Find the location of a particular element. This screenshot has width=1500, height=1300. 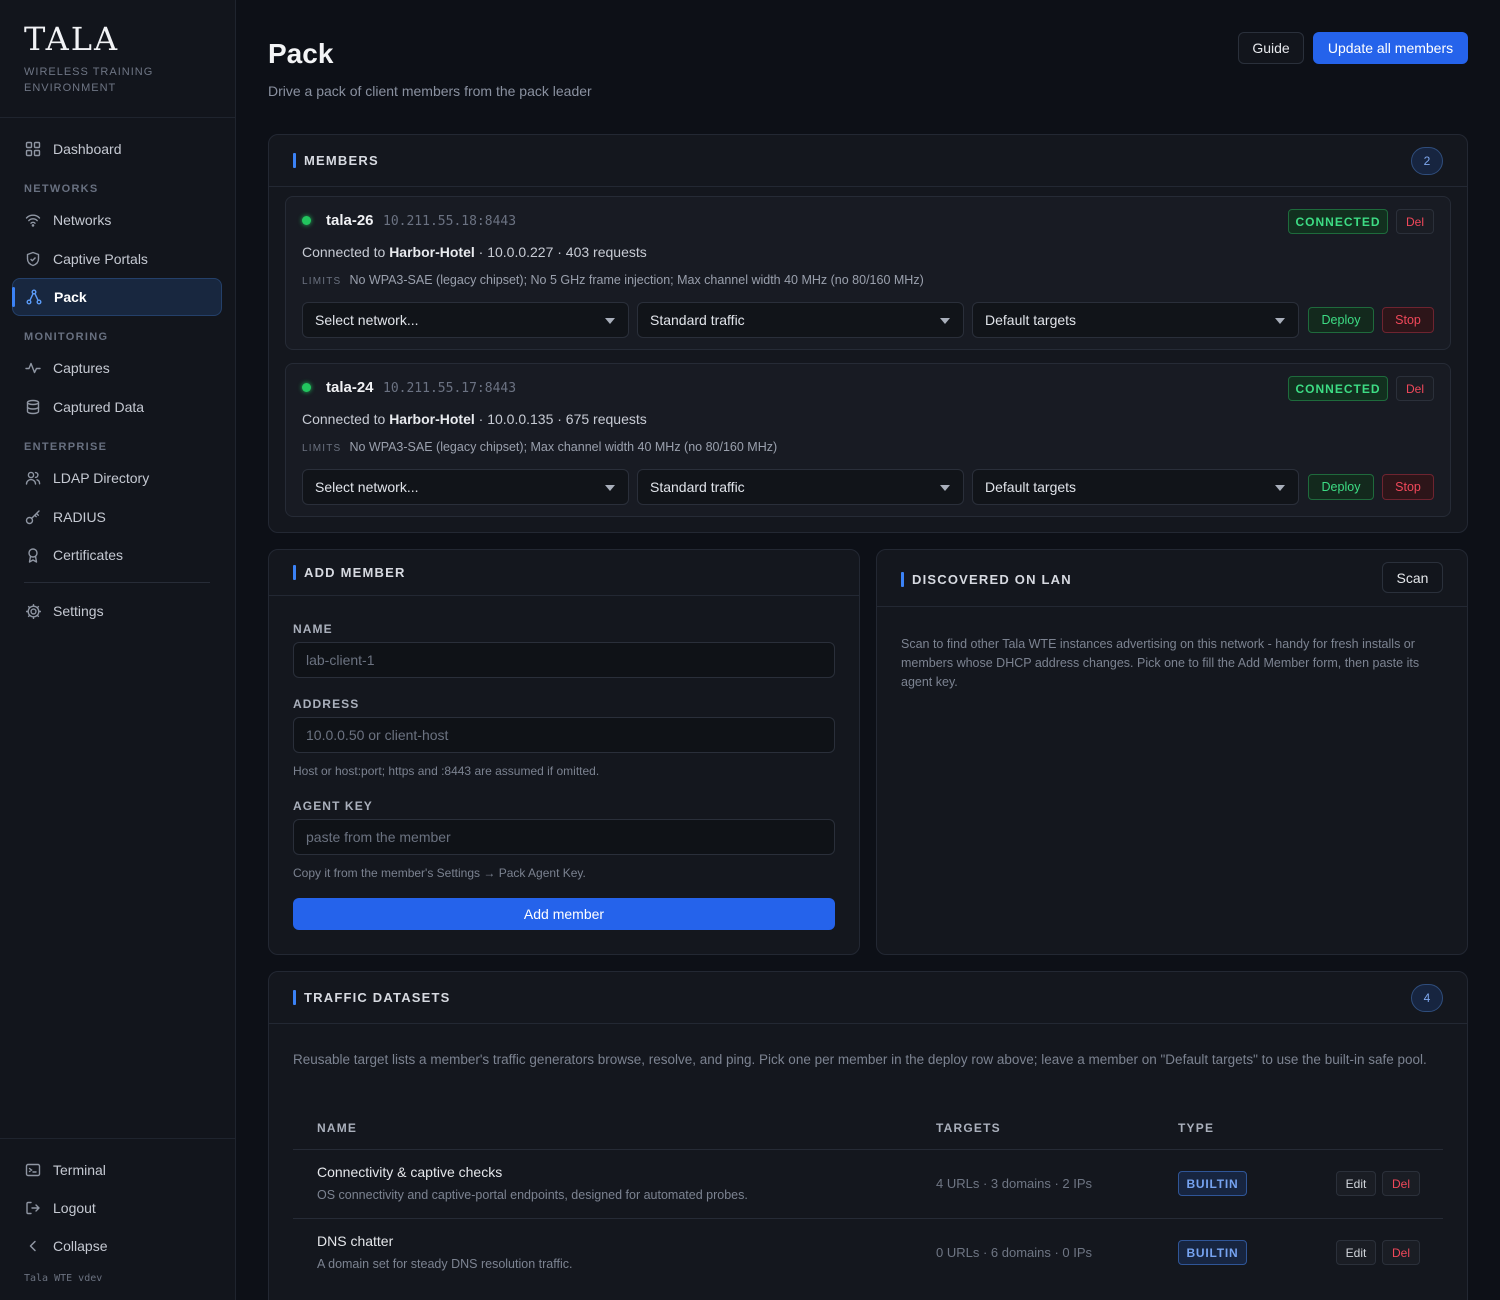

sidebar-item-settings: Settings is located at coordinates (117, 611).